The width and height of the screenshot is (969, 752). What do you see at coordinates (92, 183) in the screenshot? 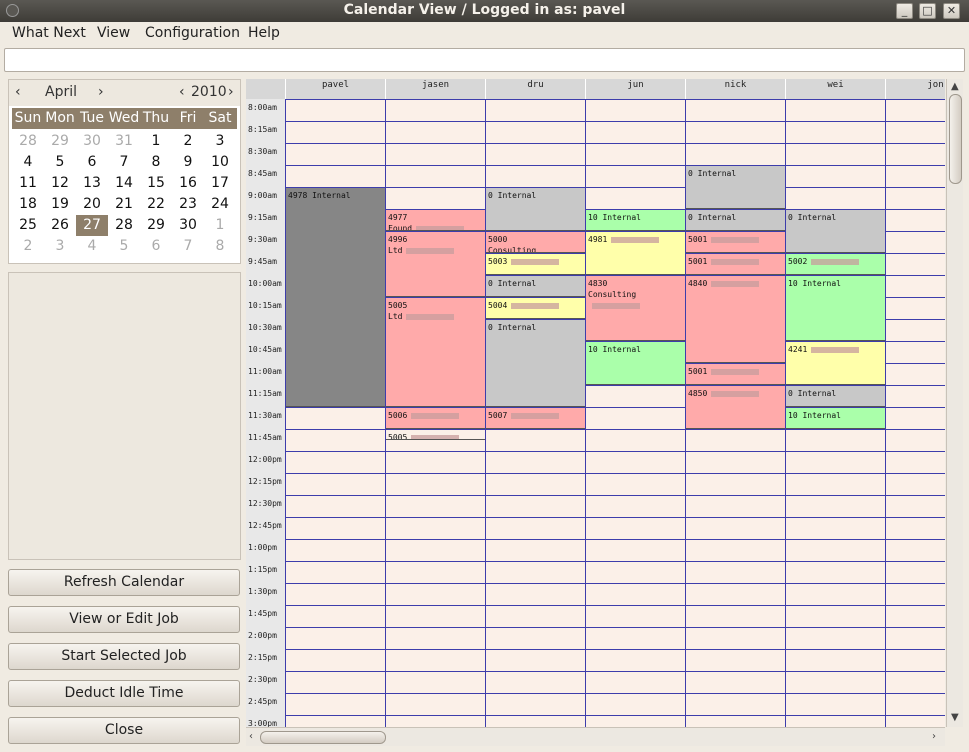
I see `calendar-day: 13` at bounding box center [92, 183].